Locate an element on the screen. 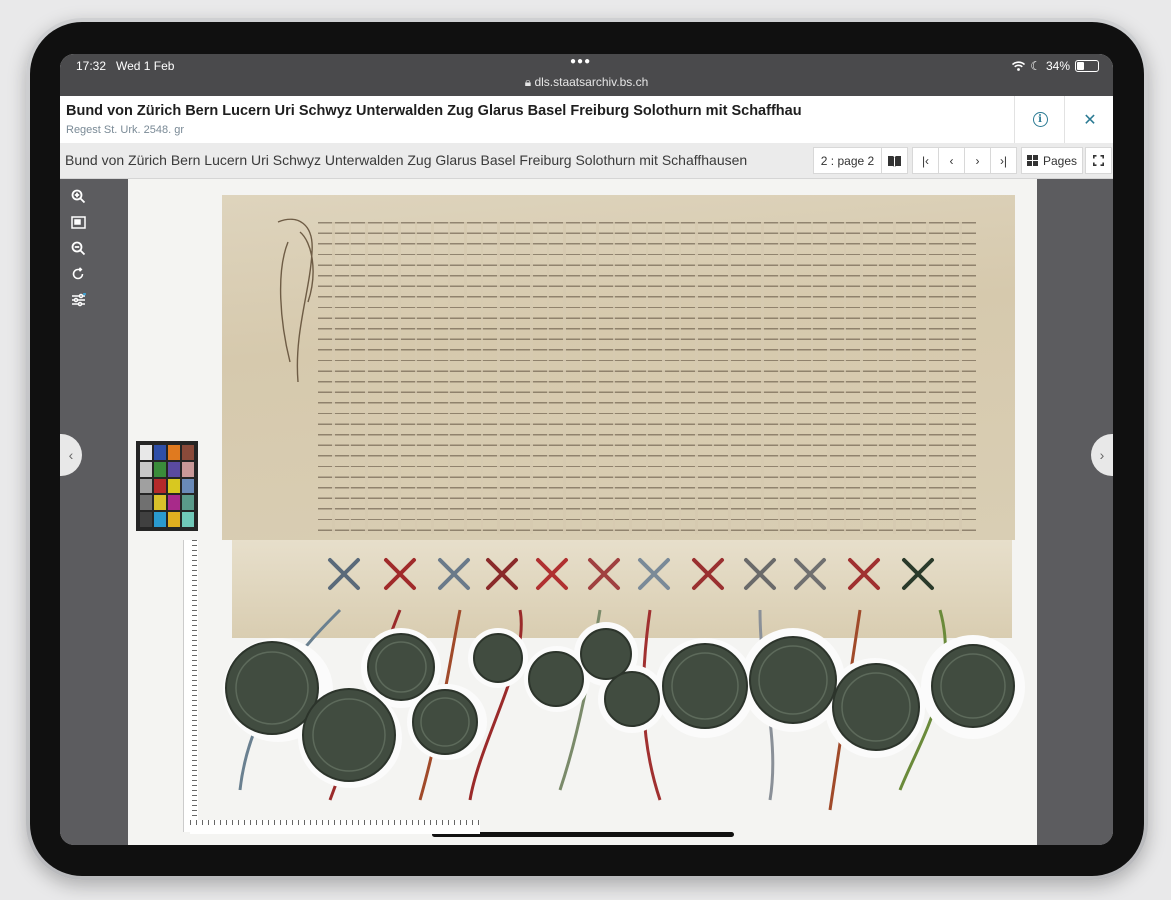  zoom-out-button is located at coordinates (78, 248).